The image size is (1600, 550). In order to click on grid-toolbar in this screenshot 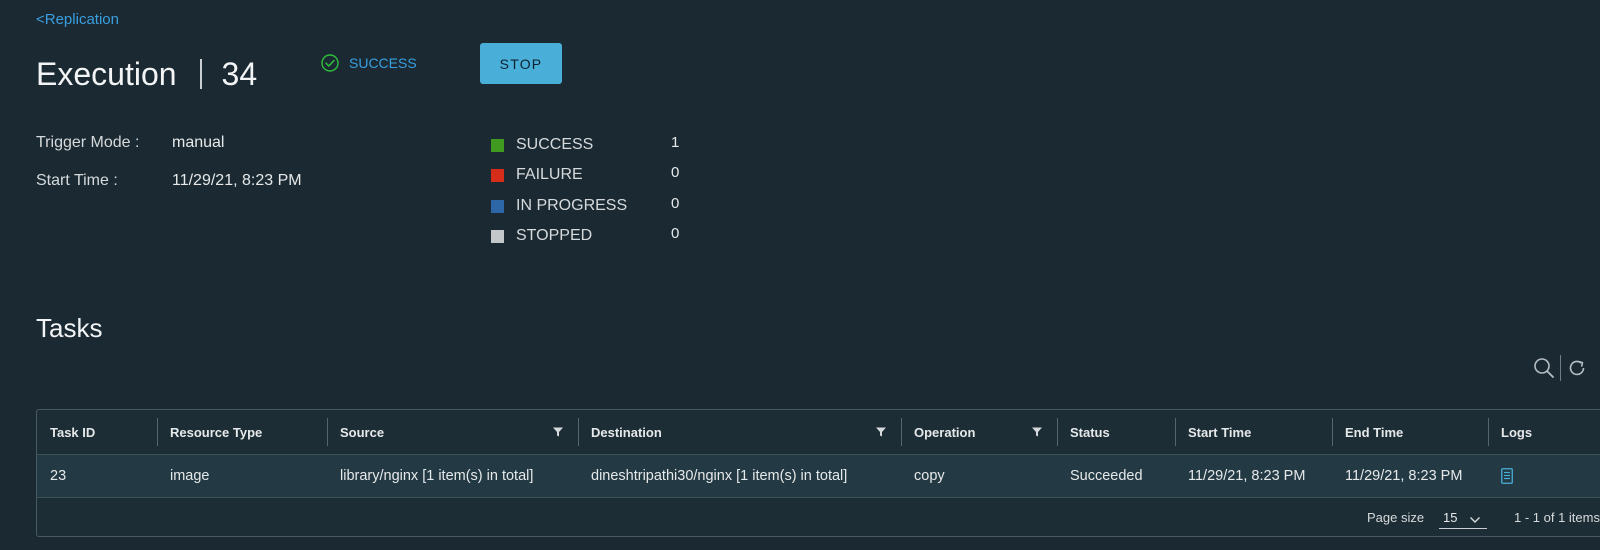, I will do `click(1560, 368)`.